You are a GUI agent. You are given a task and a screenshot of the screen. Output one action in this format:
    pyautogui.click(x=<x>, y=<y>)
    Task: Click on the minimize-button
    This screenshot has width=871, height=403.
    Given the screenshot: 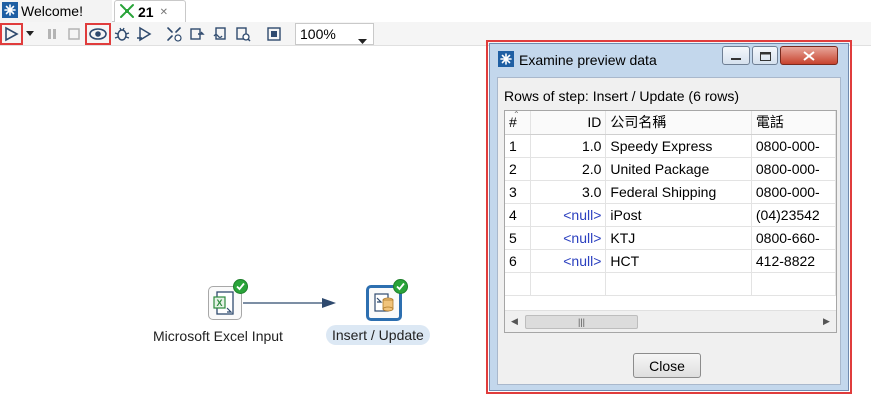 What is the action you would take?
    pyautogui.click(x=736, y=55)
    